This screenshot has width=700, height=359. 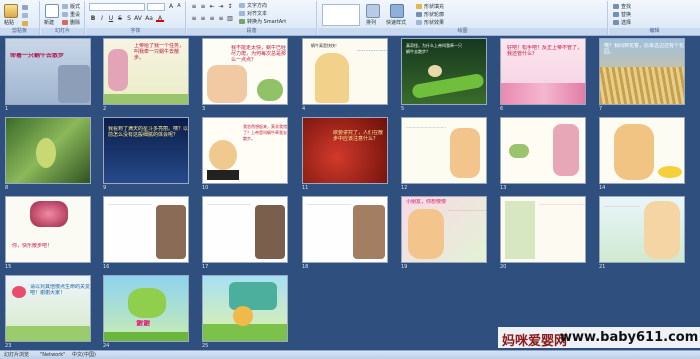 What do you see at coordinates (245, 71) in the screenshot?
I see `slide-thumb: 我不能走太快，蜗牛已经尽力爬，为何每次总是那么一点点？` at bounding box center [245, 71].